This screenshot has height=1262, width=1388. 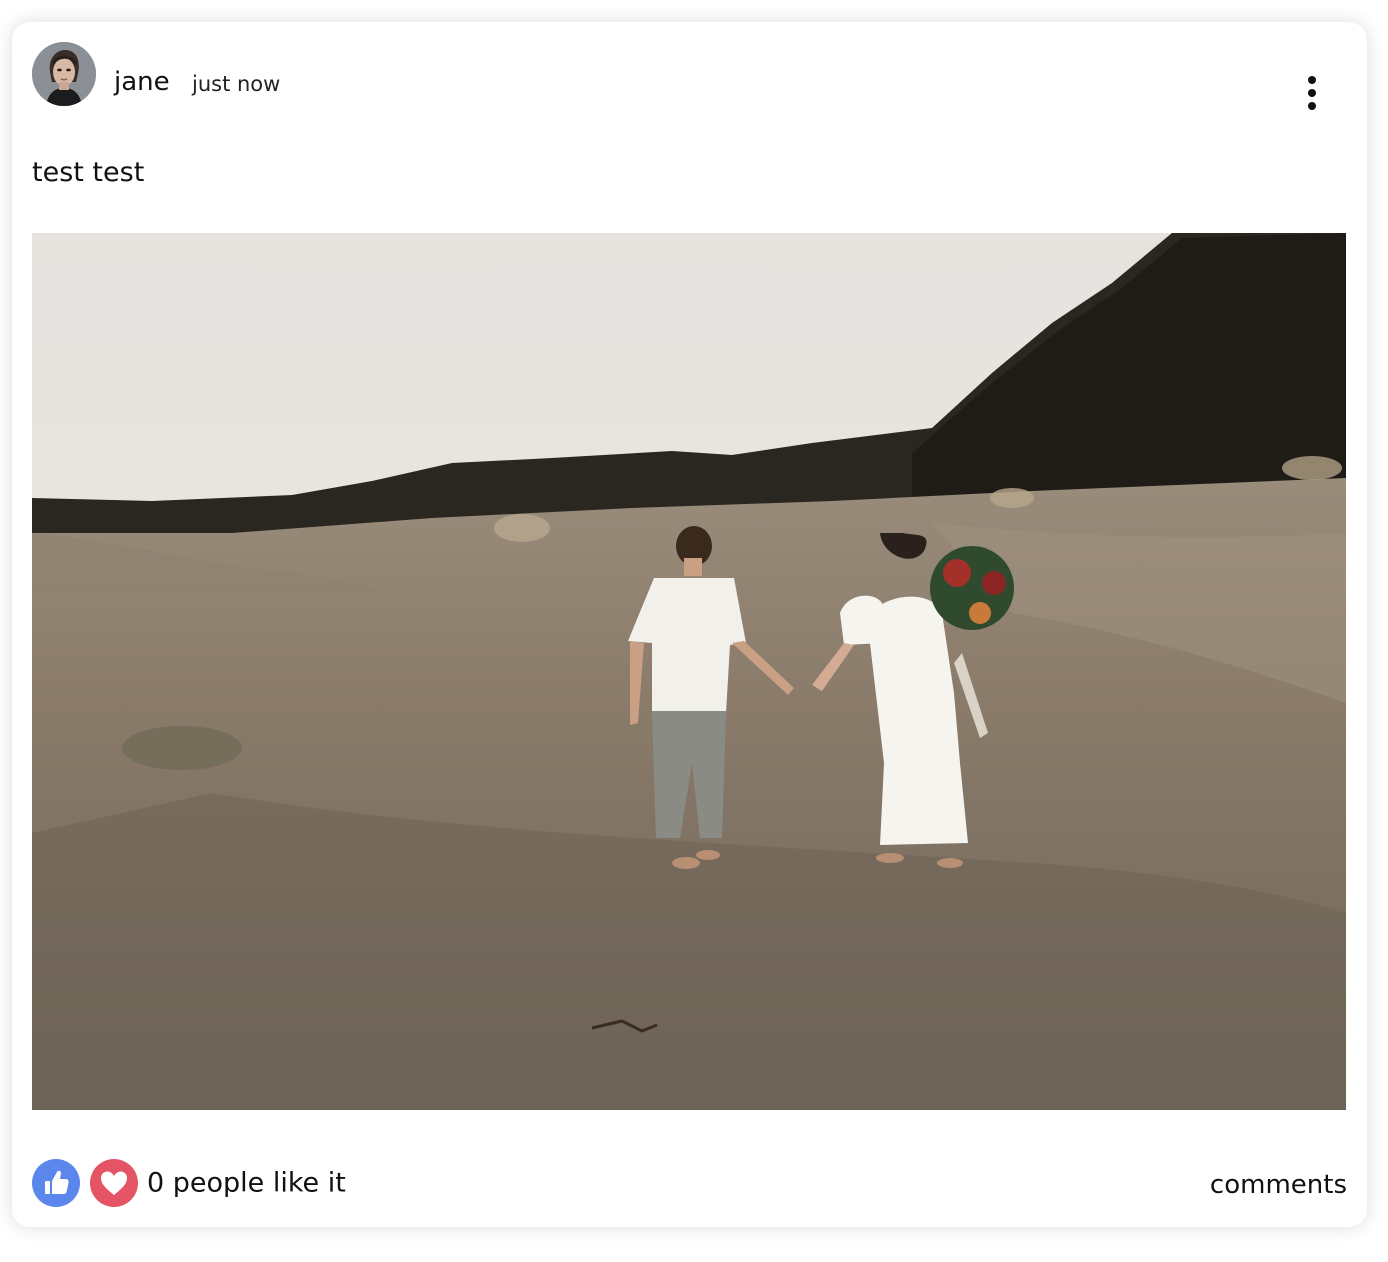 I want to click on post-header: jane just now, so click(x=689, y=76).